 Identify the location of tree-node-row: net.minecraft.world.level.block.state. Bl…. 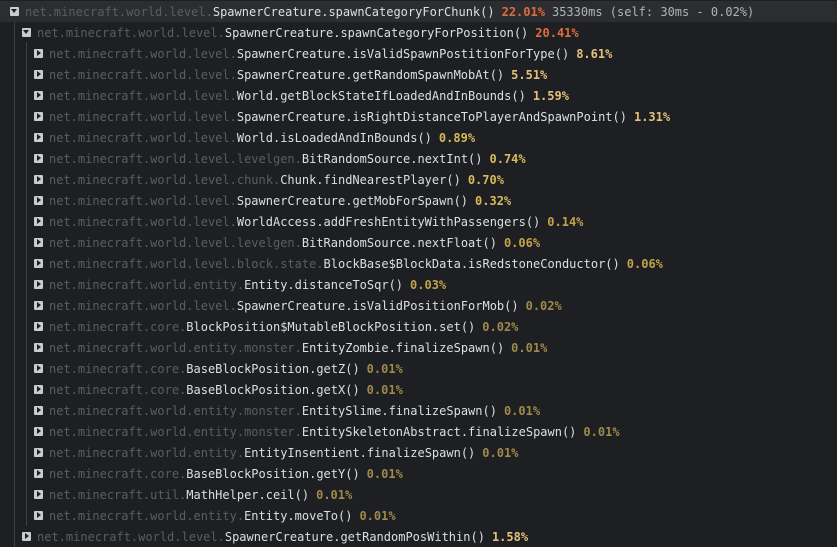
(418, 263).